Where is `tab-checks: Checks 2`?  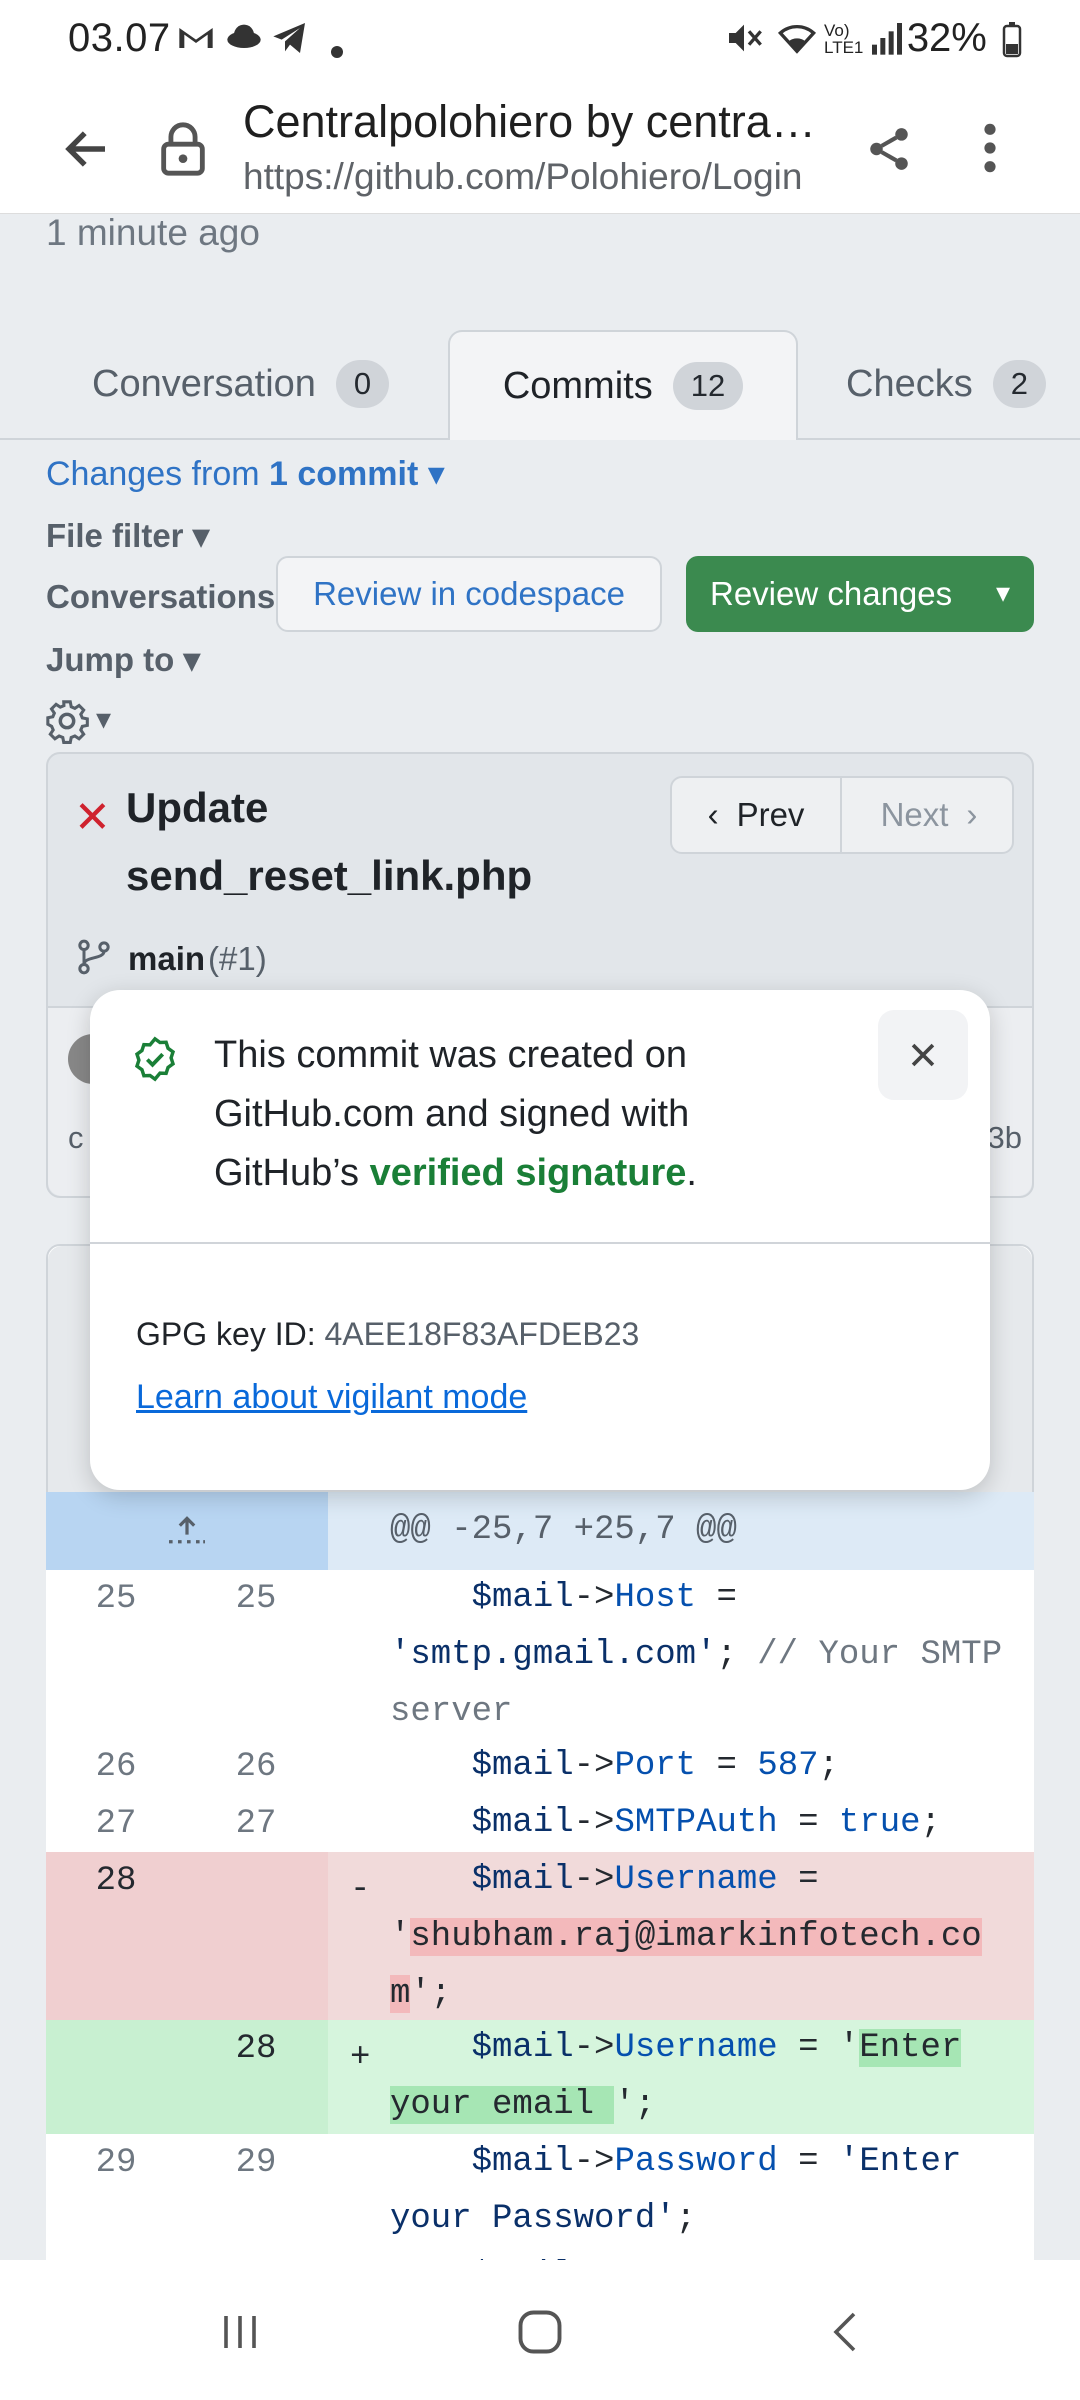
tab-checks: Checks 2 is located at coordinates (963, 384).